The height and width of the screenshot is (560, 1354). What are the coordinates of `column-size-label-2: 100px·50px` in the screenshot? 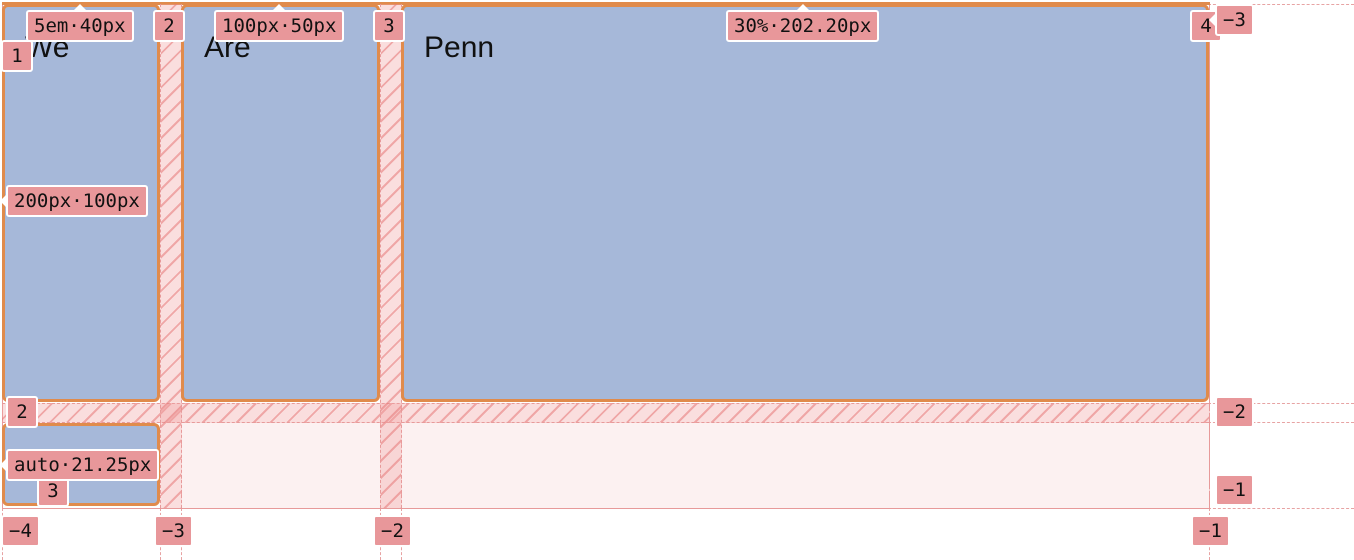 It's located at (279, 23).